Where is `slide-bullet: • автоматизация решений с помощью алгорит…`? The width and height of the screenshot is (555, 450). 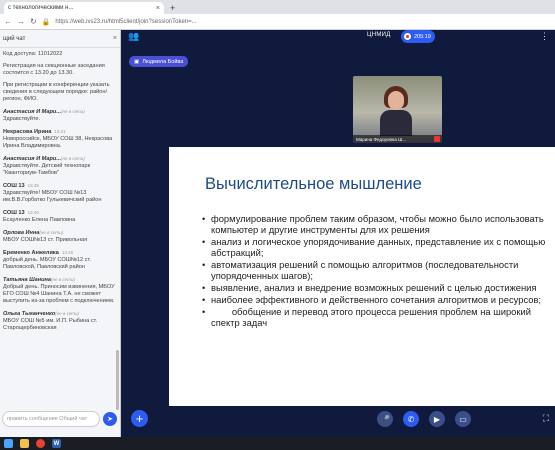
slide-bullet: • автоматизация решений с помощью алгорит… is located at coordinates (378, 270).